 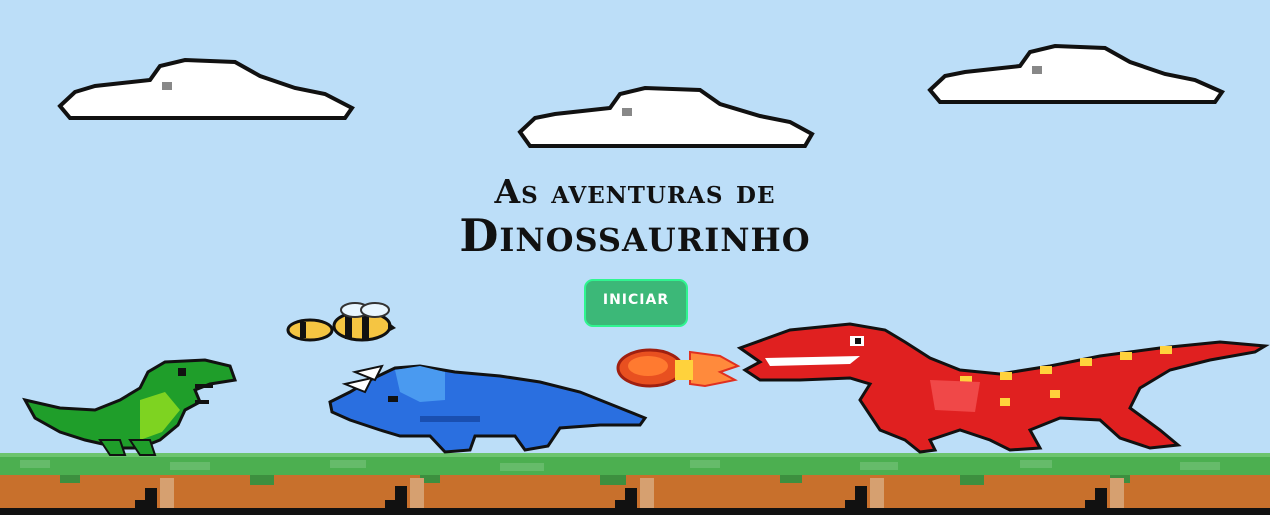 What do you see at coordinates (488, 409) in the screenshot?
I see `blue-dino` at bounding box center [488, 409].